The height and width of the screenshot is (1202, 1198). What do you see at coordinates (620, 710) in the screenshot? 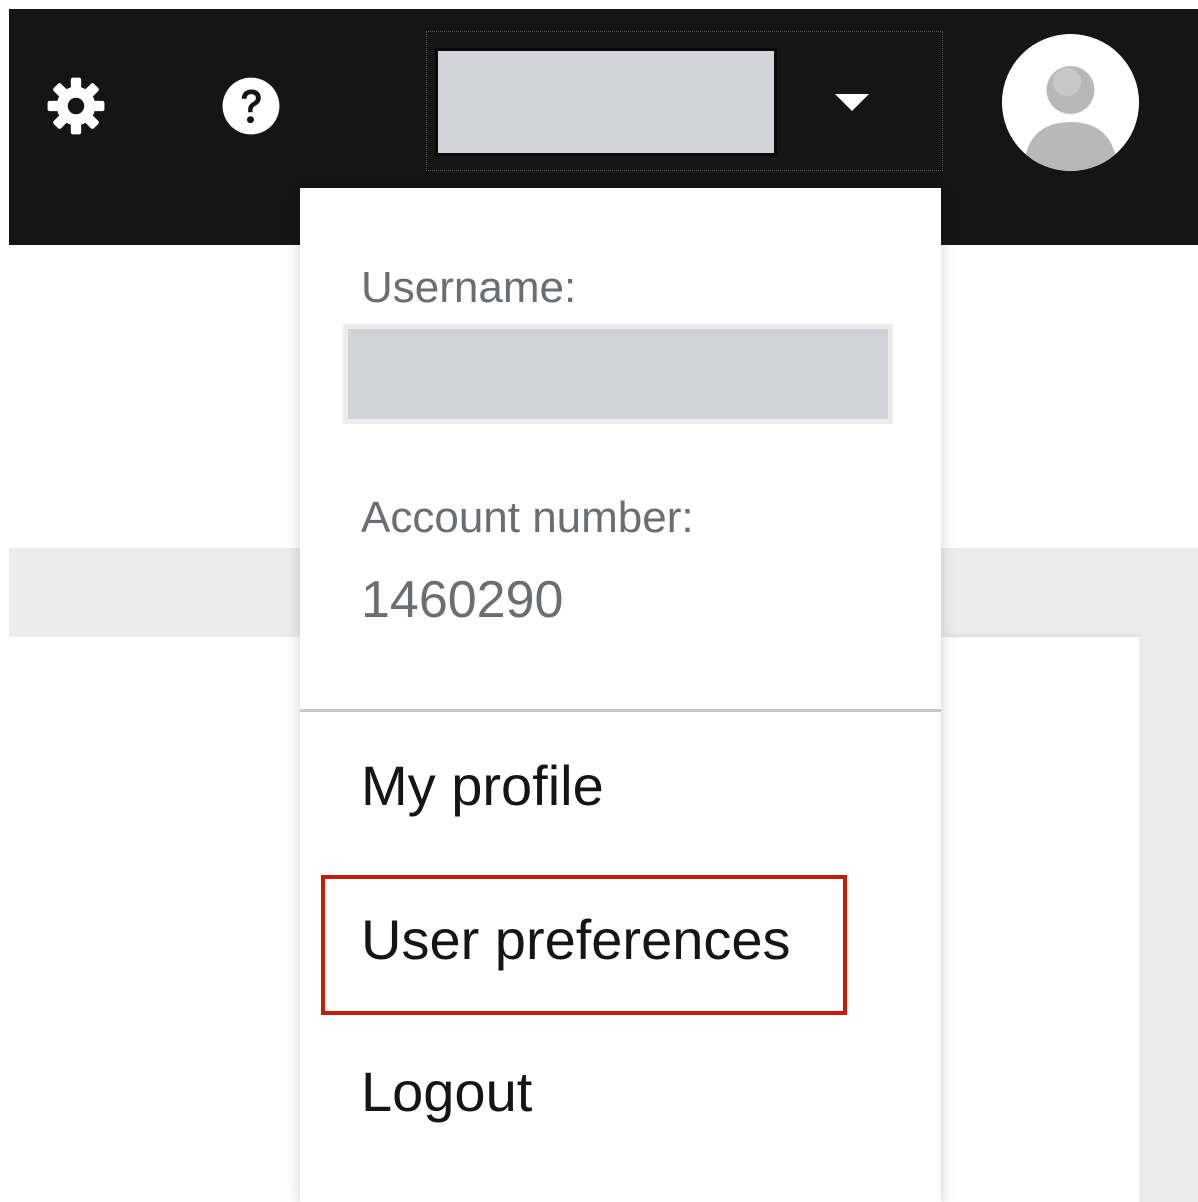
I see `menu-divider` at bounding box center [620, 710].